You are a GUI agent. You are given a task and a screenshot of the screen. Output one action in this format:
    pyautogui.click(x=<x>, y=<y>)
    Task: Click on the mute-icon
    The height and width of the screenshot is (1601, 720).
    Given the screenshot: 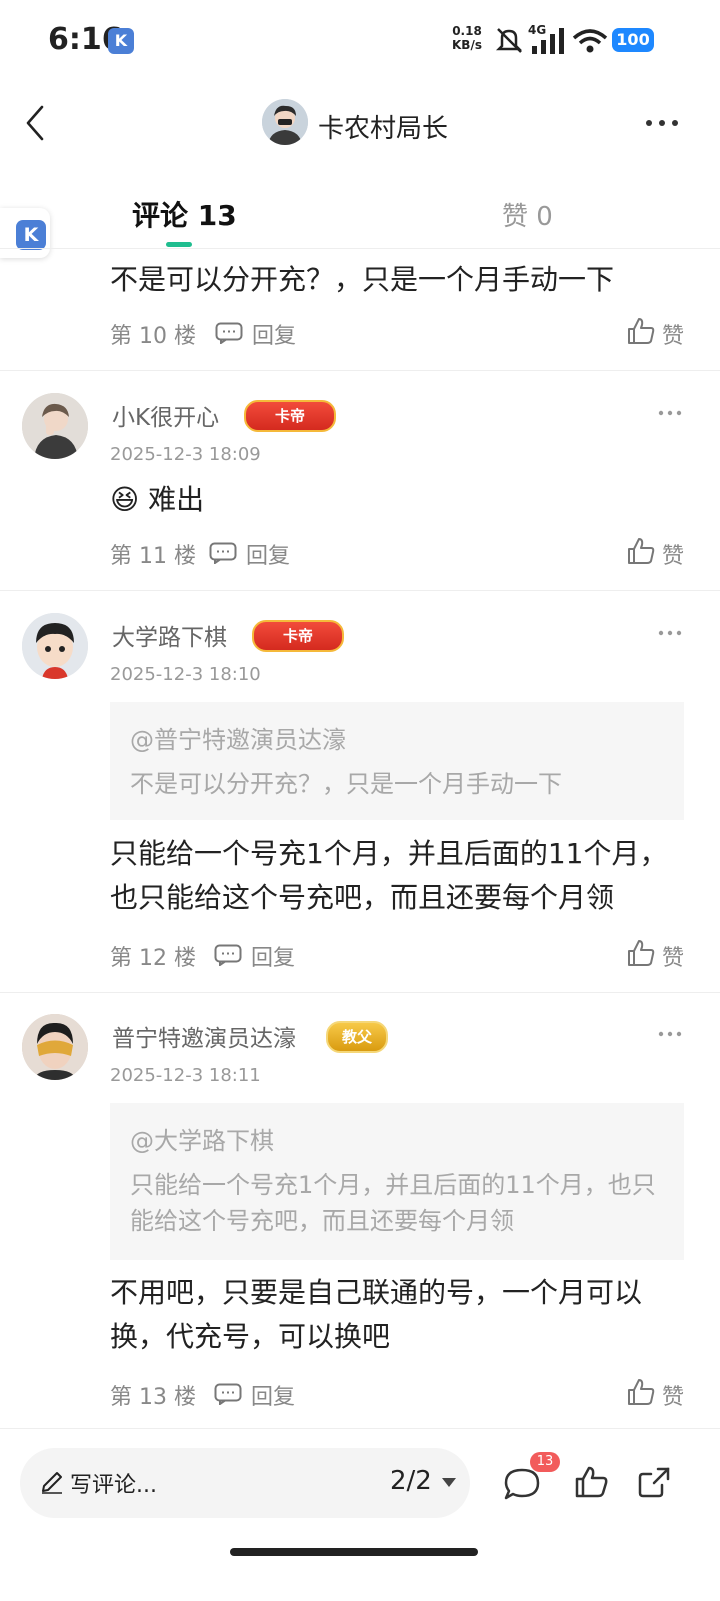 What is the action you would take?
    pyautogui.click(x=509, y=40)
    